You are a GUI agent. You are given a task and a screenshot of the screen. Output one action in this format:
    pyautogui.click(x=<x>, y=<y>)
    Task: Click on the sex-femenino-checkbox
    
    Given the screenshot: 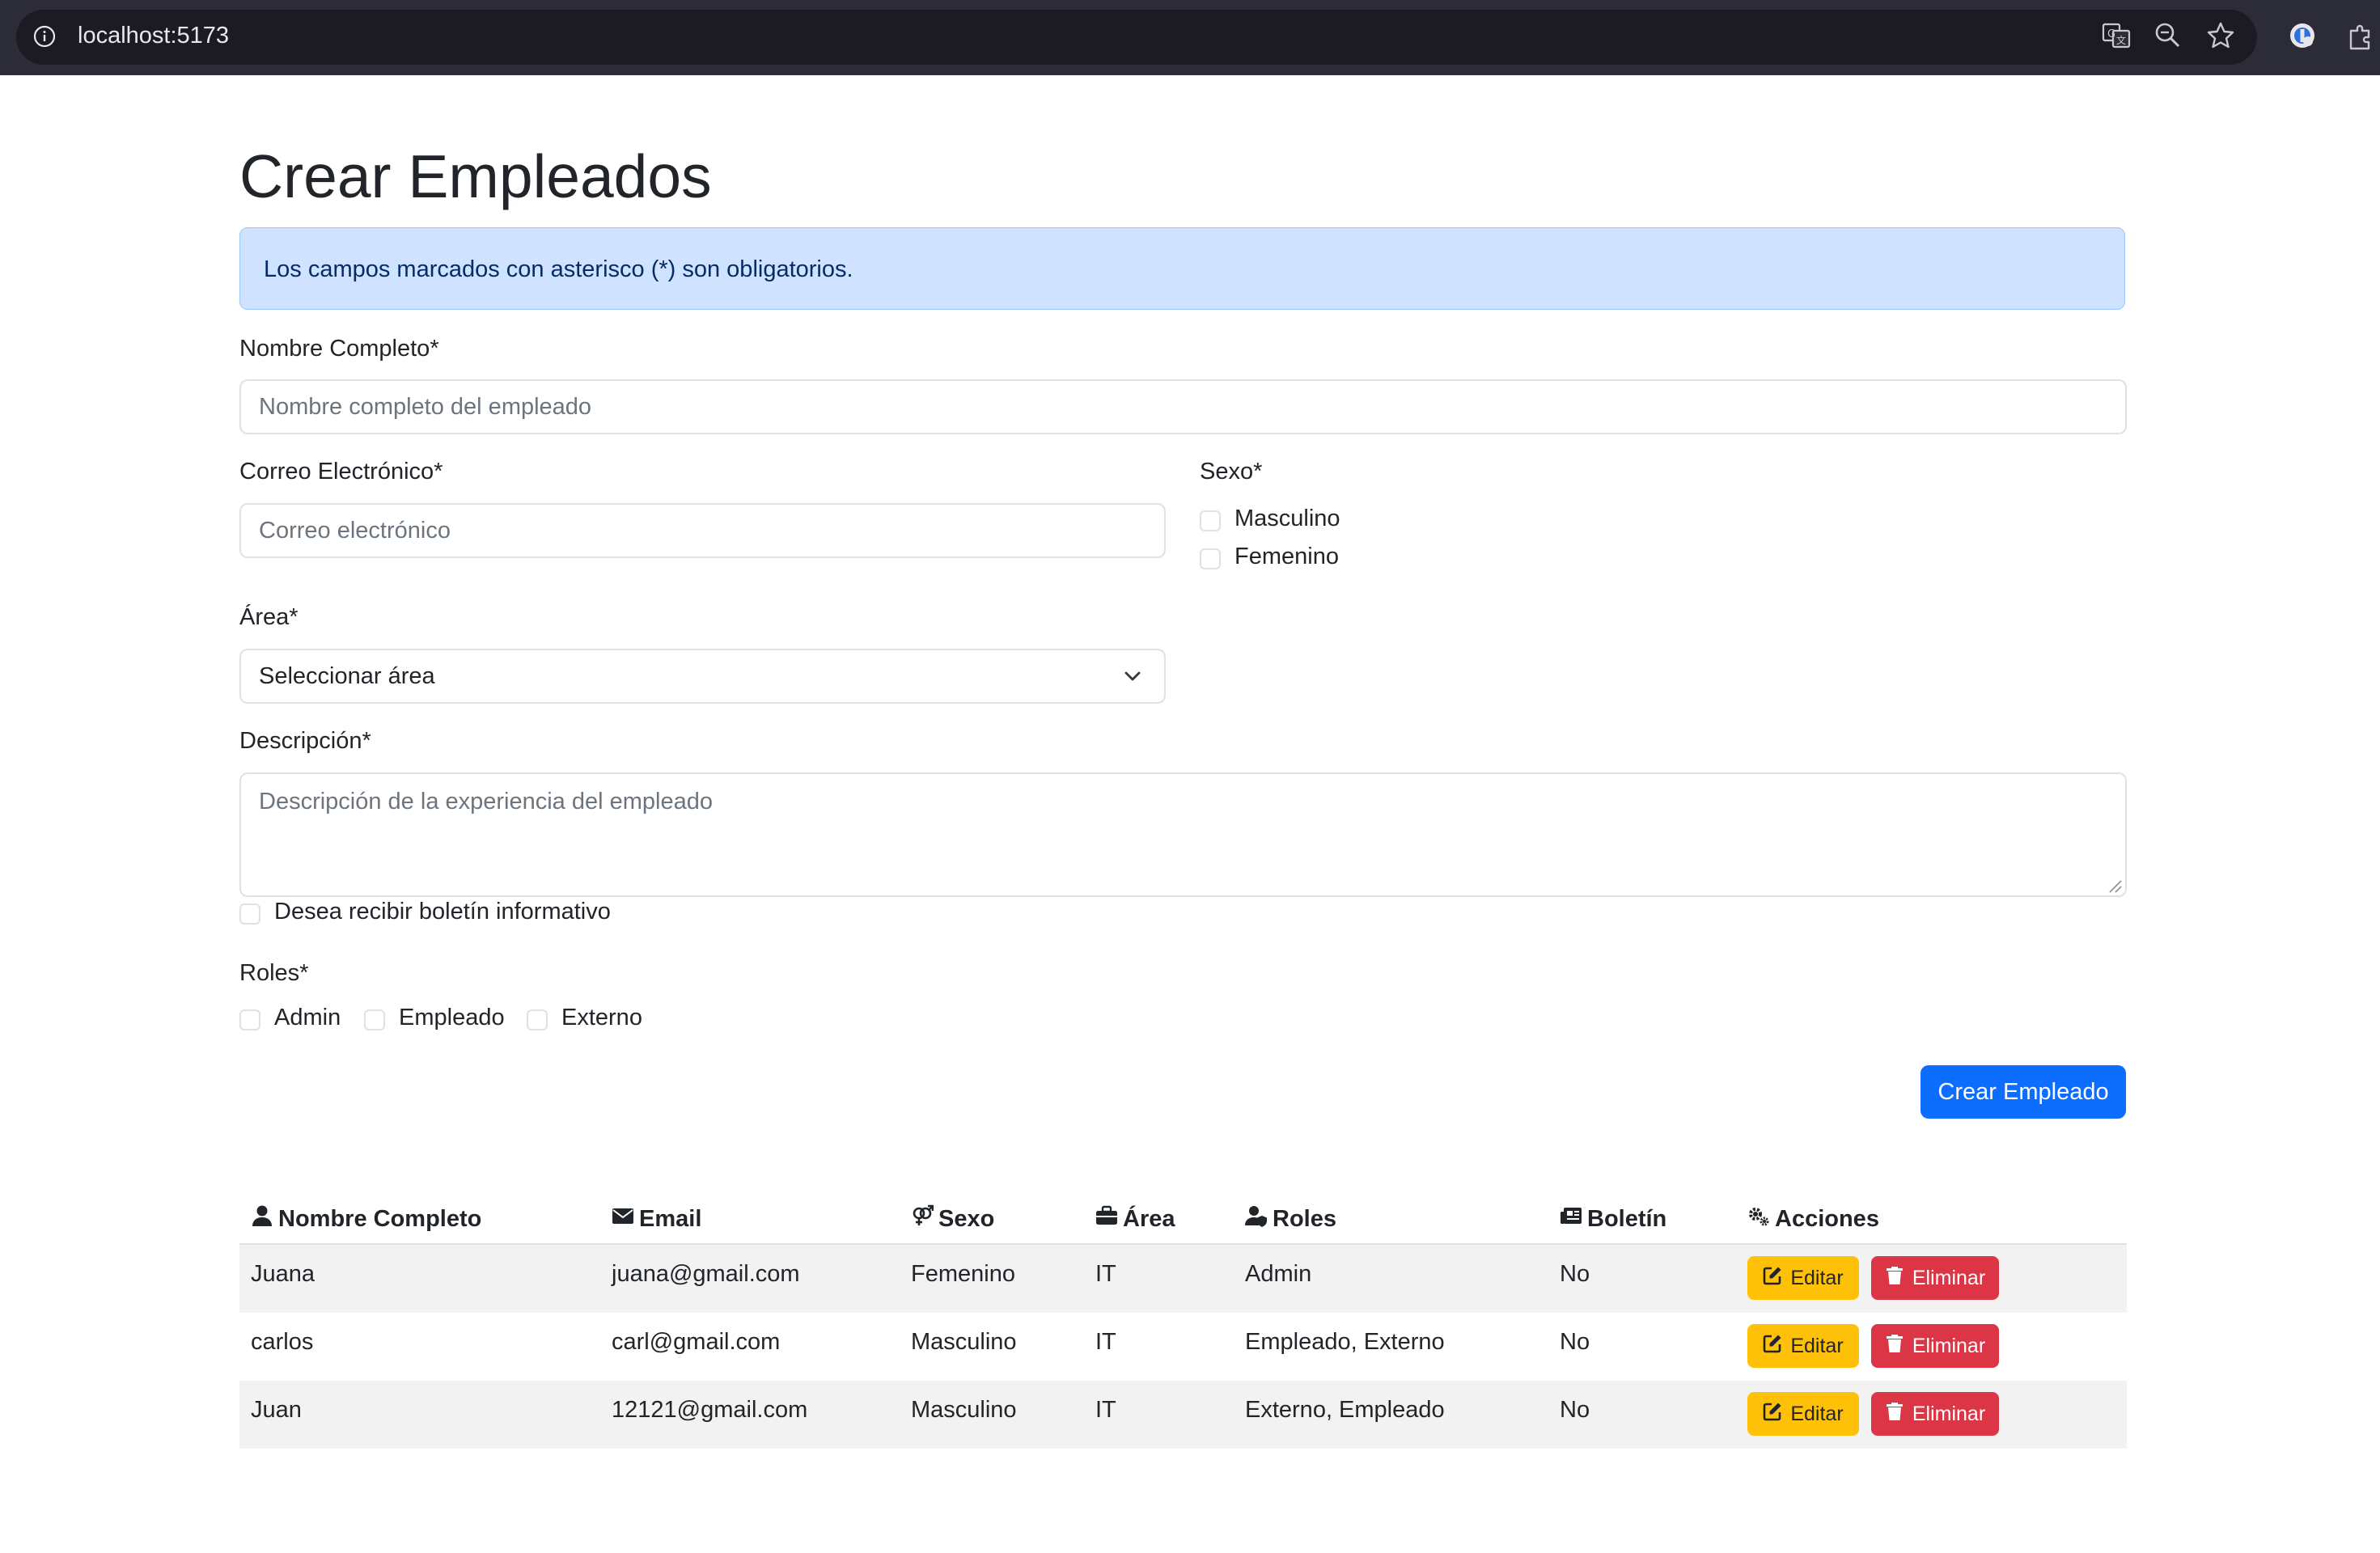 What is the action you would take?
    pyautogui.click(x=1210, y=559)
    